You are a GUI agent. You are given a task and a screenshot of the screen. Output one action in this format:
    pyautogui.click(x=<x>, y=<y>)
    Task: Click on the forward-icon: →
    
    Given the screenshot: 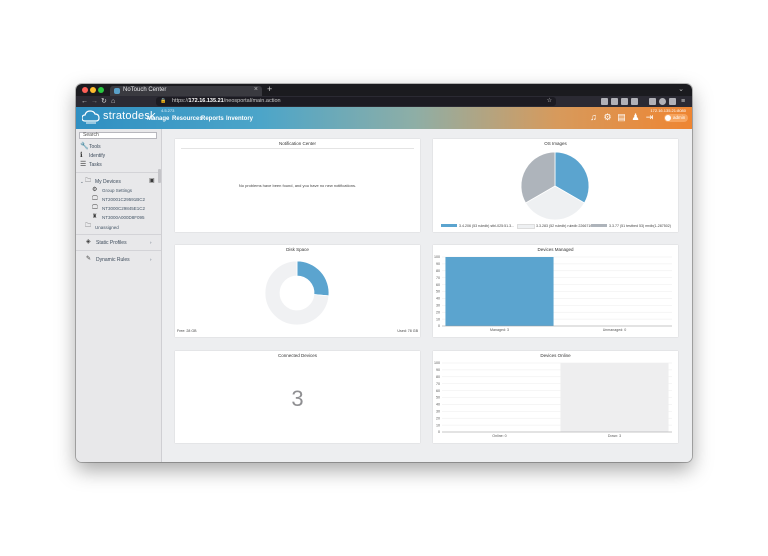 What is the action you would take?
    pyautogui.click(x=94, y=101)
    